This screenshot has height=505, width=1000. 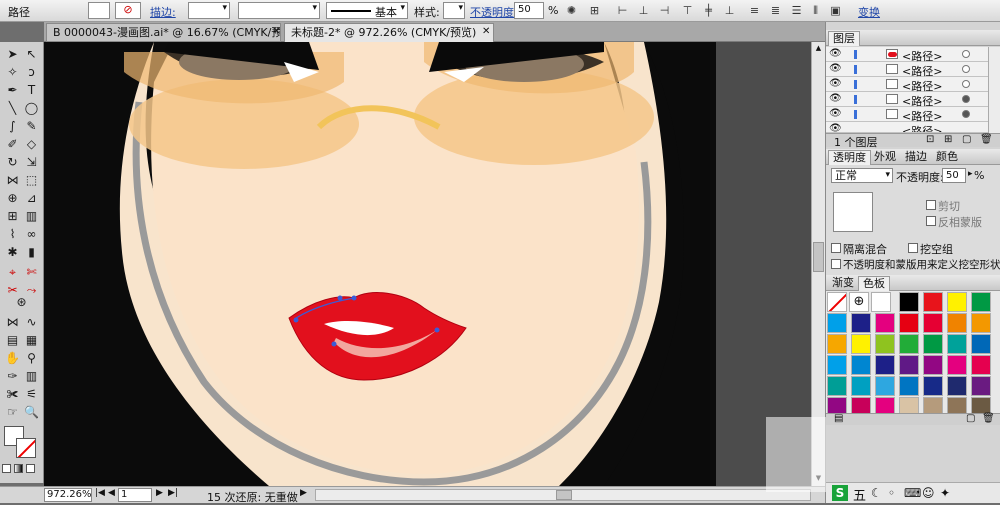 What do you see at coordinates (26, 448) in the screenshot?
I see `stroke-swatch` at bounding box center [26, 448].